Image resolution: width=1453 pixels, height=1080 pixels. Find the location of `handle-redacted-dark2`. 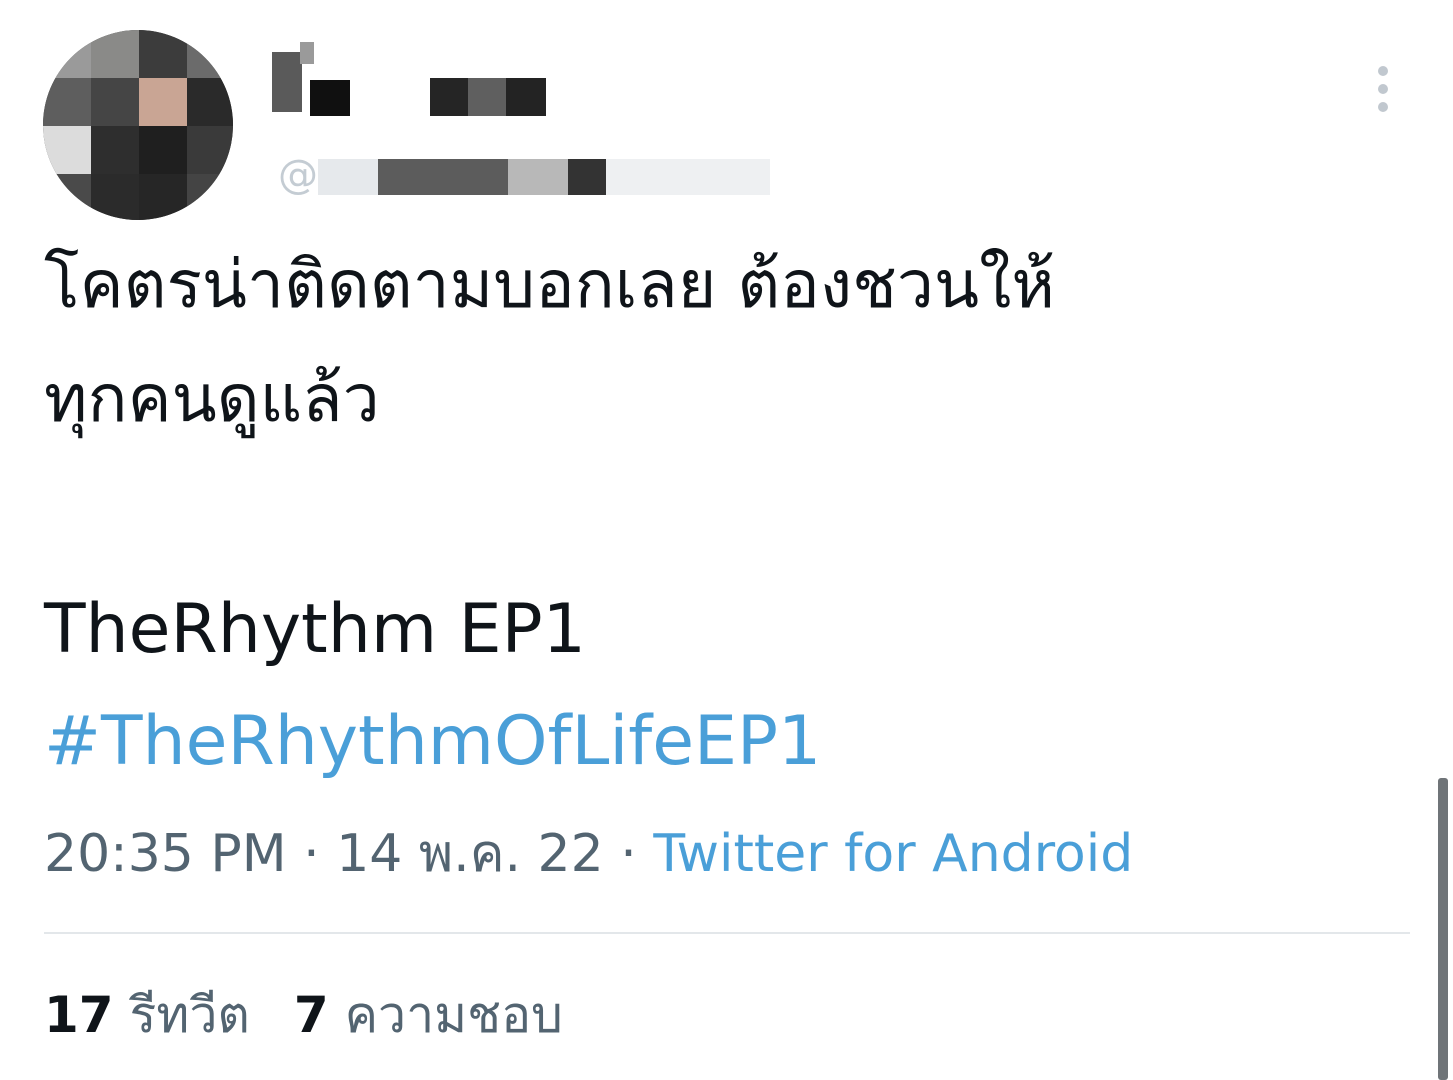

handle-redacted-dark2 is located at coordinates (587, 177).